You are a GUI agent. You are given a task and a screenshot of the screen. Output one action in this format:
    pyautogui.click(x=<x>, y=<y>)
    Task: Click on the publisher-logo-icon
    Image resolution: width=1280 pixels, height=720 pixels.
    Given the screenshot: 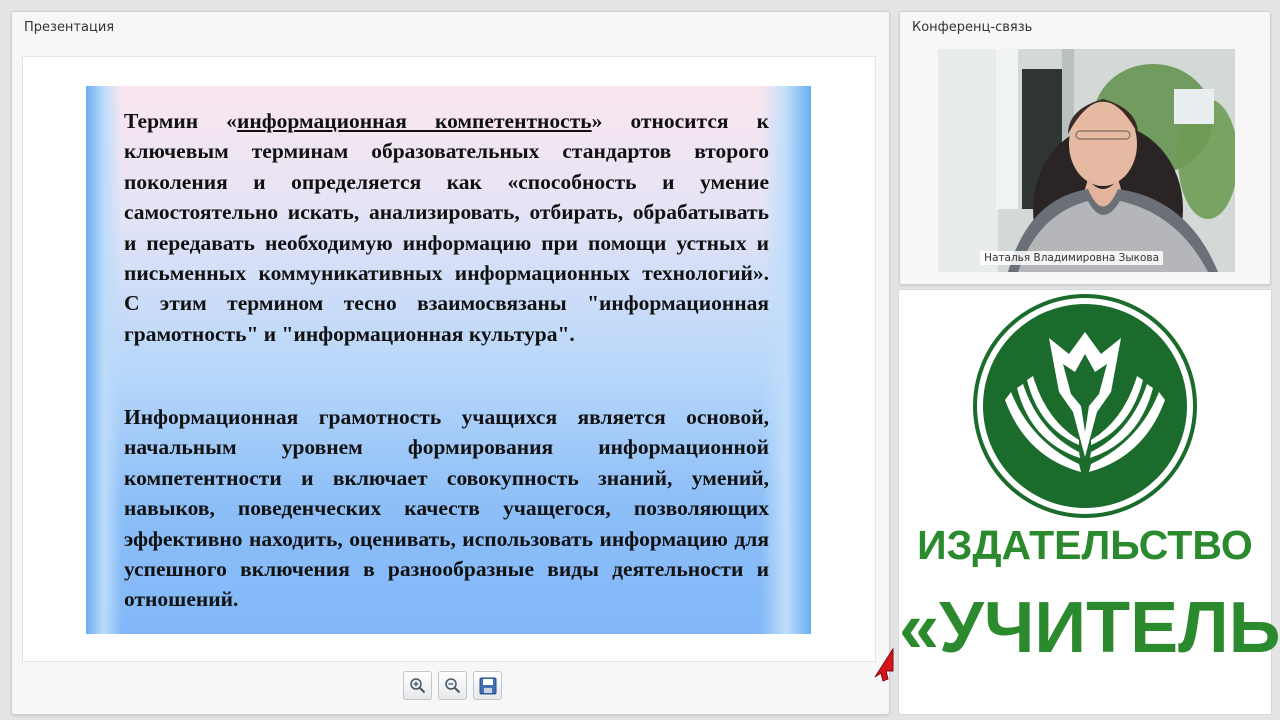 What is the action you would take?
    pyautogui.click(x=1085, y=406)
    